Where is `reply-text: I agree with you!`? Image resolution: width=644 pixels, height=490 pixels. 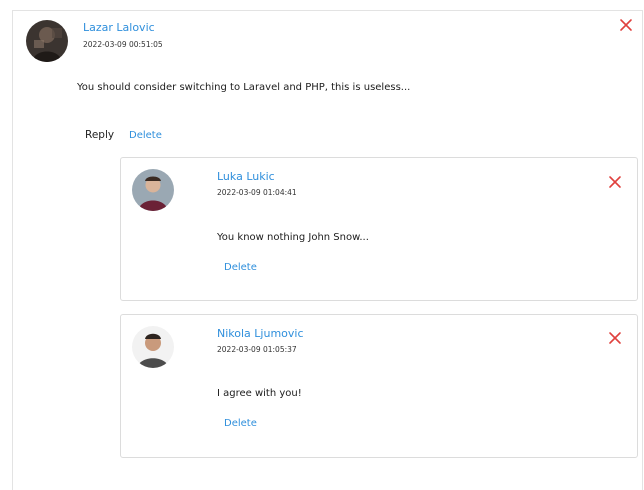
reply-text: I agree with you! is located at coordinates (259, 393).